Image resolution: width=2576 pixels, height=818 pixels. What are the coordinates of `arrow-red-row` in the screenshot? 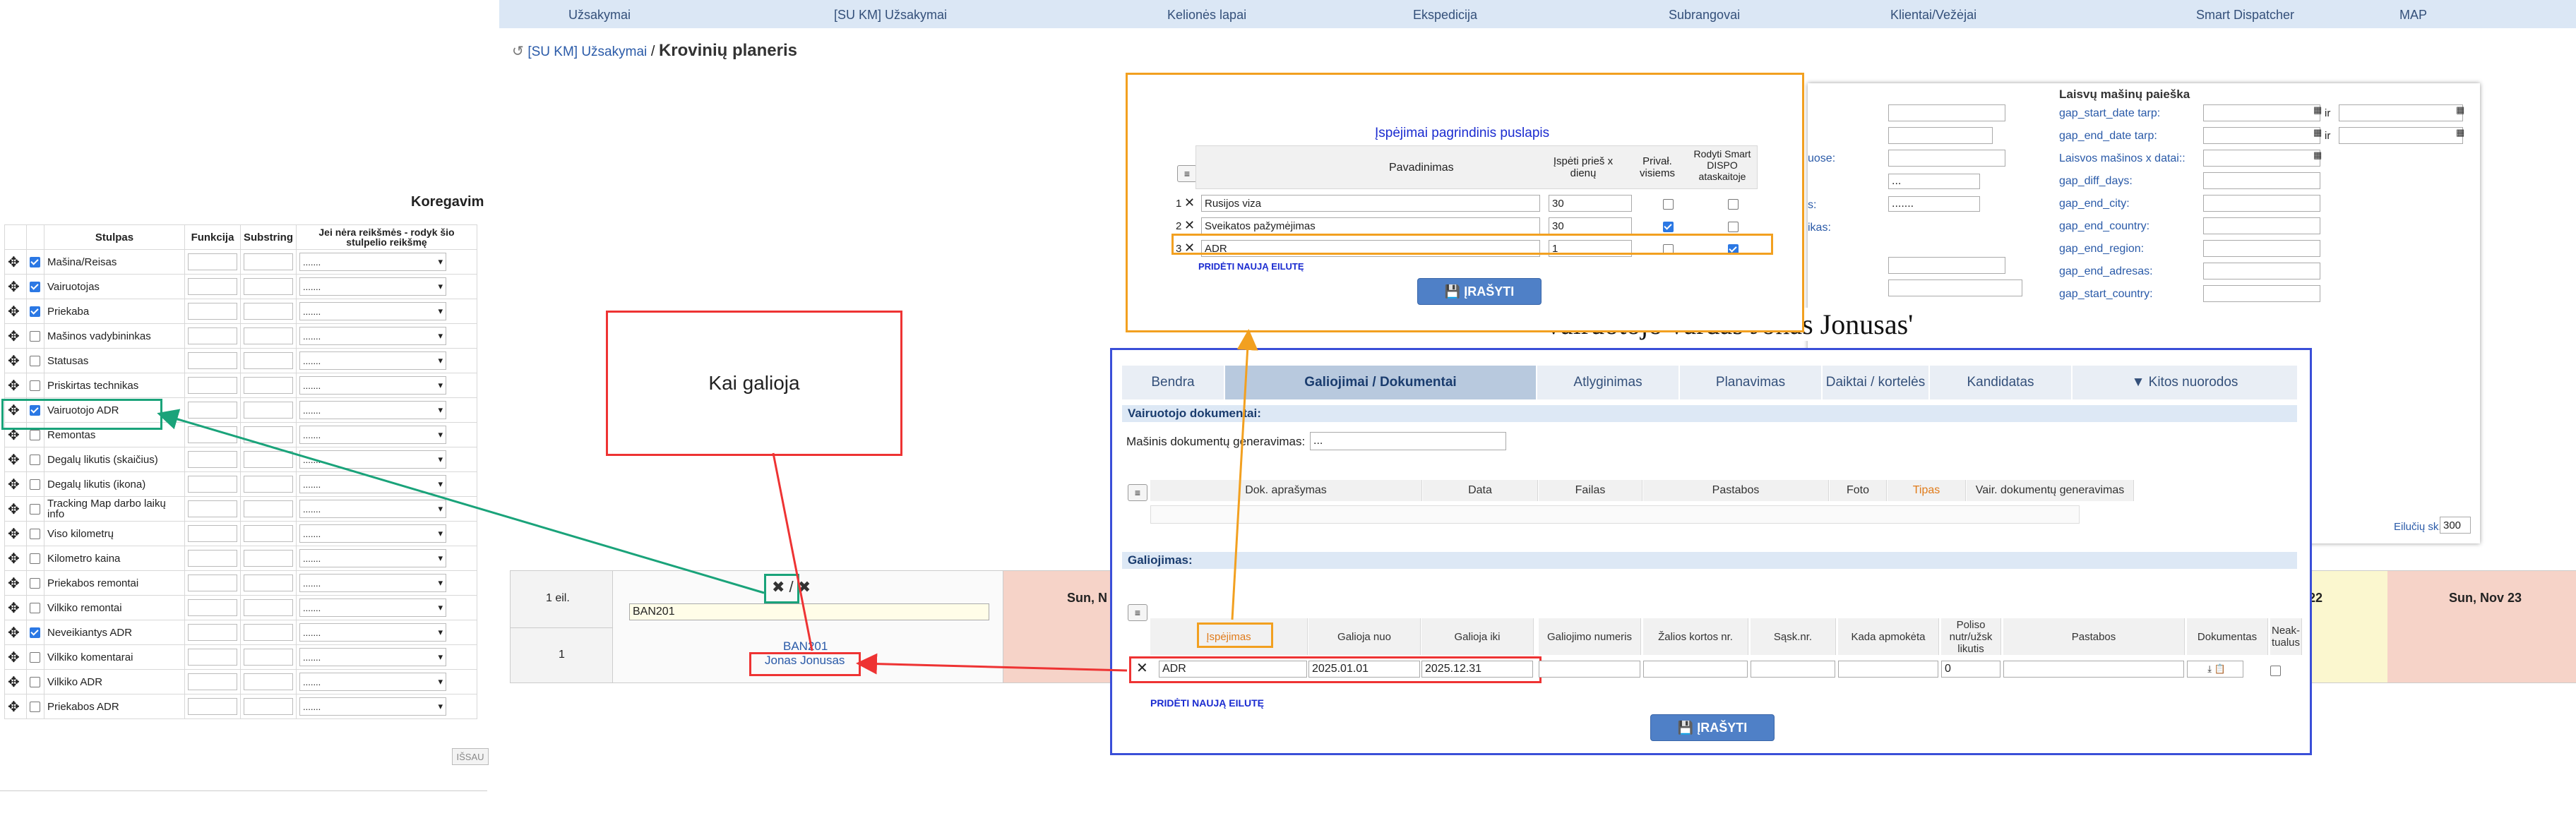 It's located at (992, 664).